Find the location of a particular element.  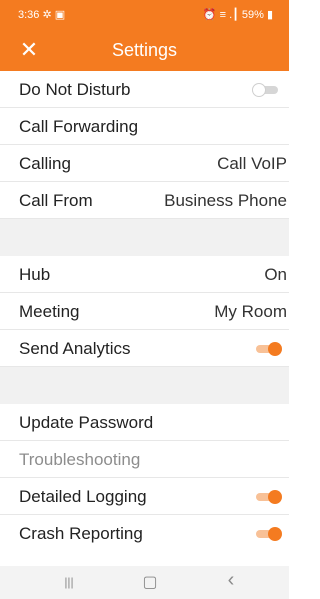

status-bar: 3:36 ✲ ▣ ⏰ ≡ .┃ 59% ▮ is located at coordinates (144, 15).